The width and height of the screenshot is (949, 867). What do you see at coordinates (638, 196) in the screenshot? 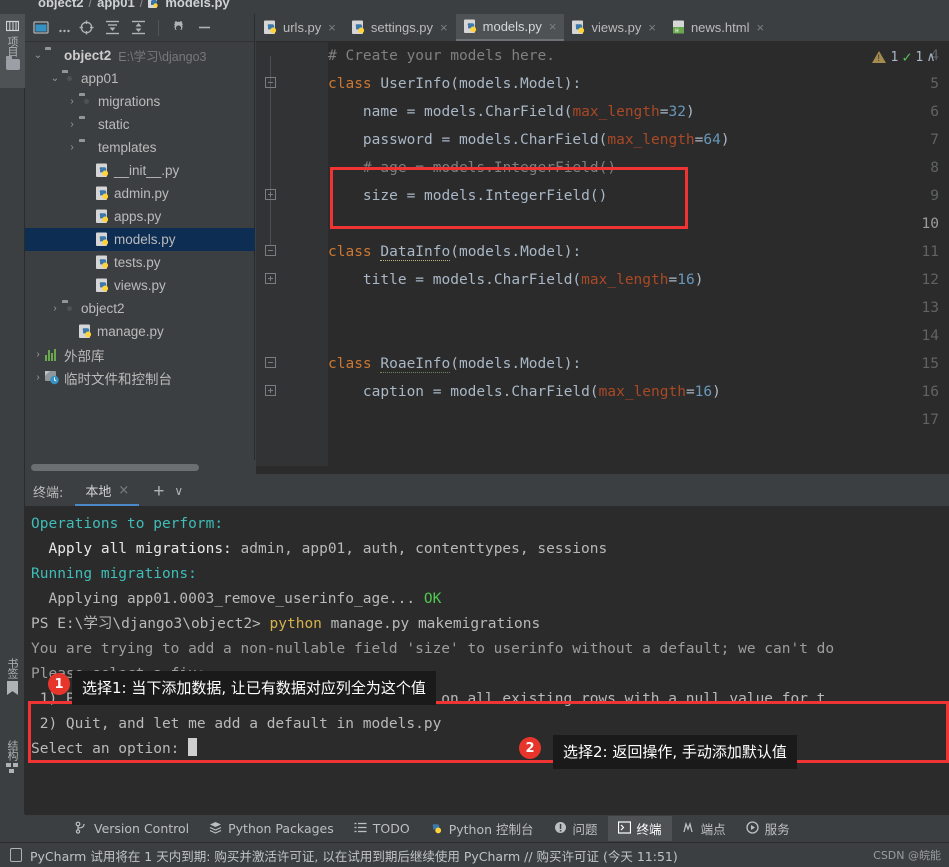
I see `code-line: size = models.IntegerField()` at bounding box center [638, 196].